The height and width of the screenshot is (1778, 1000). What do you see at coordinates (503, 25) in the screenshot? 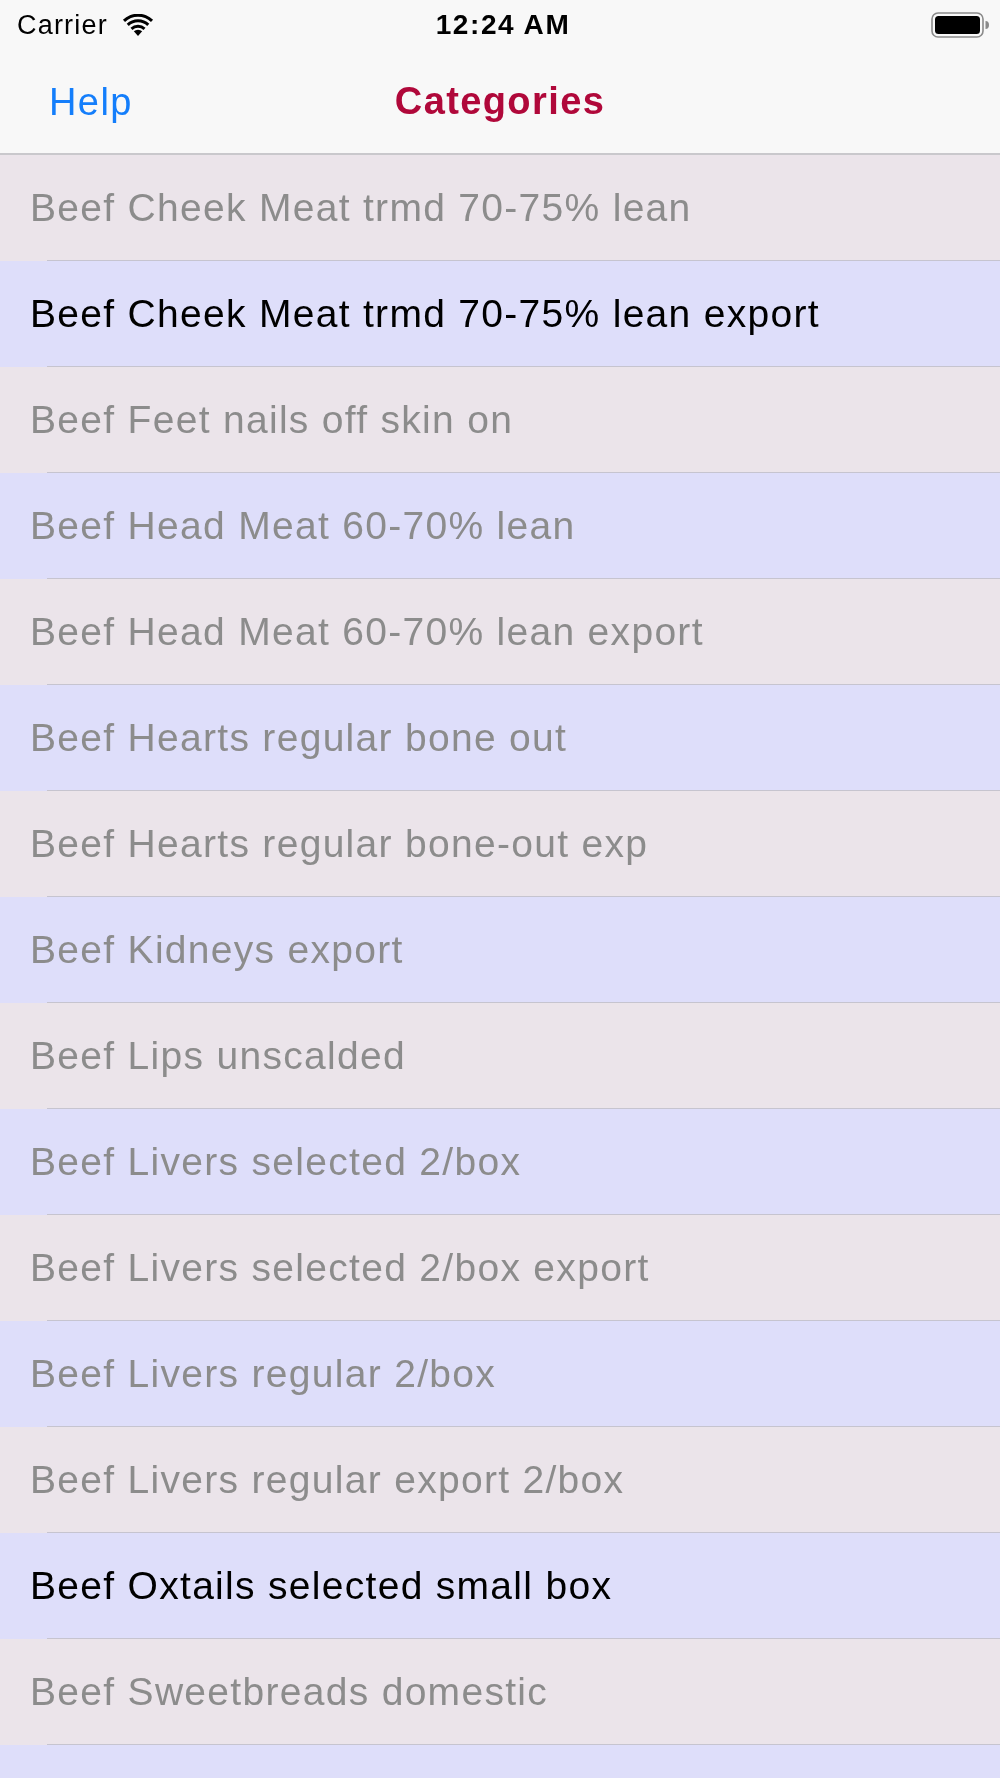
I see `status-time: 12:24 AM` at bounding box center [503, 25].